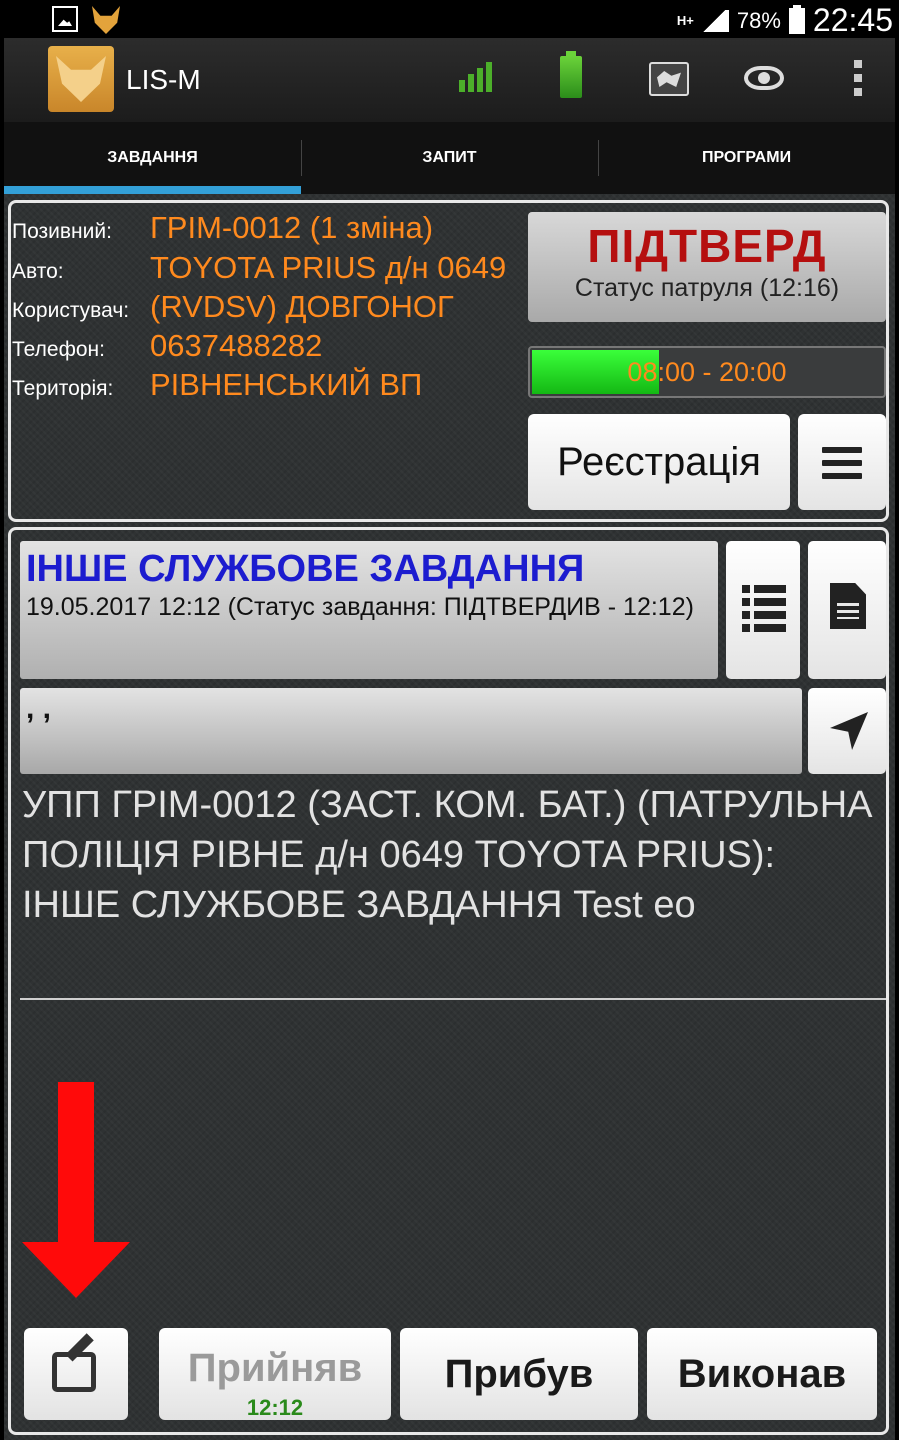  I want to click on map-icon, so click(669, 79).